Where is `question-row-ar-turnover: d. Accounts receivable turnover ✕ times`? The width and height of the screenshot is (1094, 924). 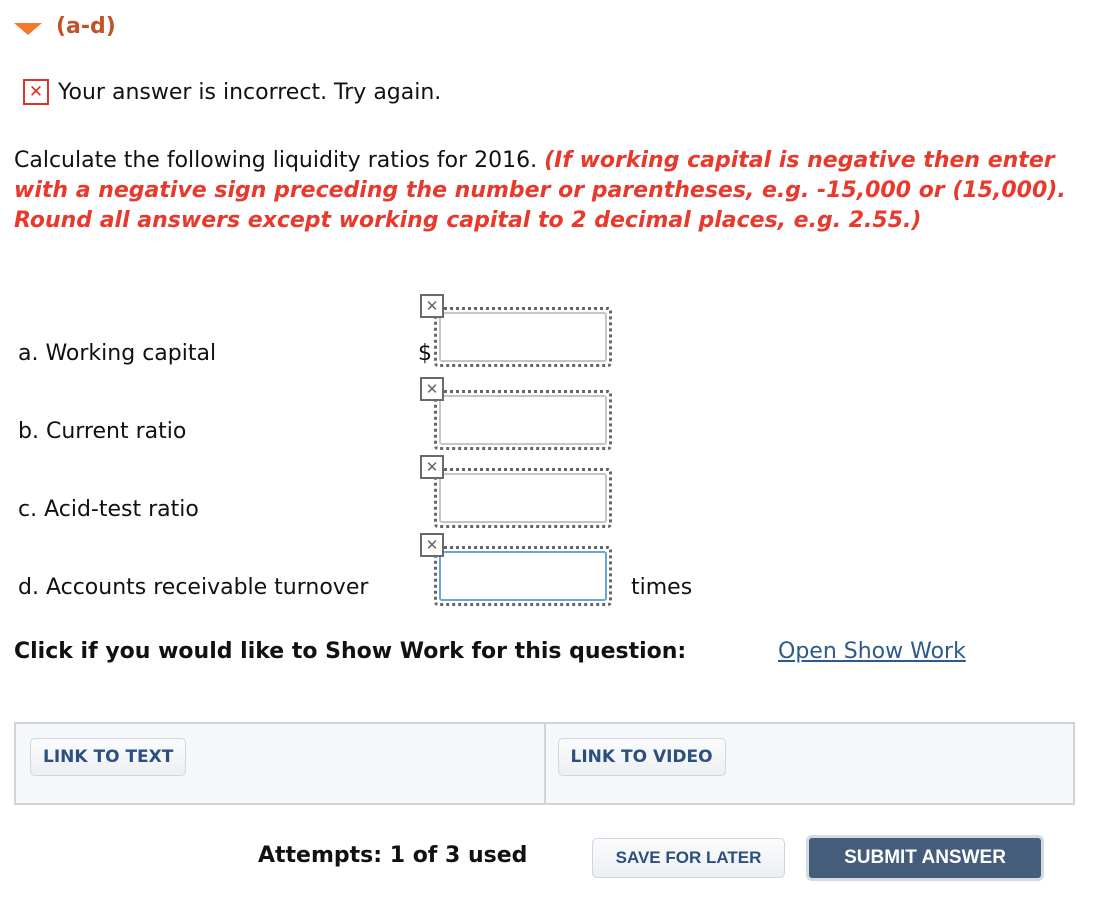 question-row-ar-turnover: d. Accounts receivable turnover ✕ times is located at coordinates (547, 573).